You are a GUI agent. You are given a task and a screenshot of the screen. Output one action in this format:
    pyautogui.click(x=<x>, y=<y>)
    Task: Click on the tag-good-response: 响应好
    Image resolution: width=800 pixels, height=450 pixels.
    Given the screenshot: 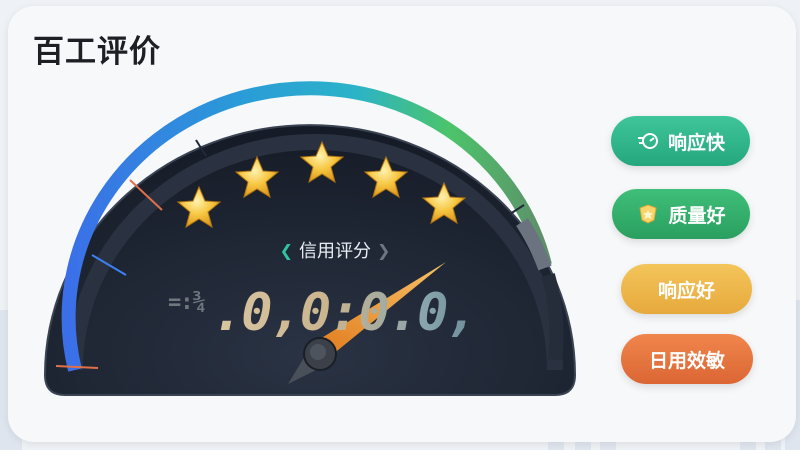 What is the action you would take?
    pyautogui.click(x=686, y=289)
    